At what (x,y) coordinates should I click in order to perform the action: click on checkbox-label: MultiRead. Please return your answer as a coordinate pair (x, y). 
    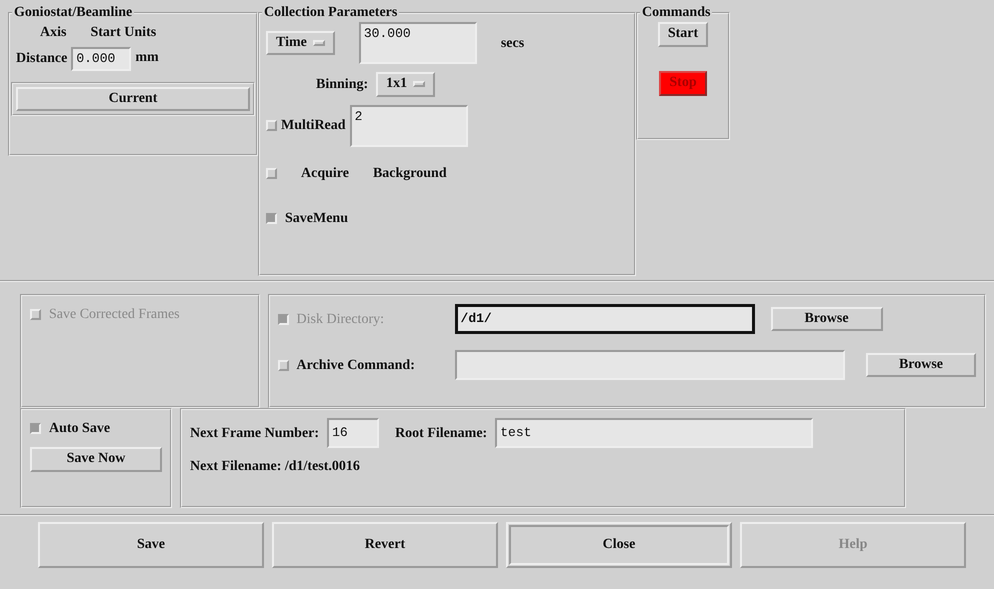
    Looking at the image, I should click on (313, 126).